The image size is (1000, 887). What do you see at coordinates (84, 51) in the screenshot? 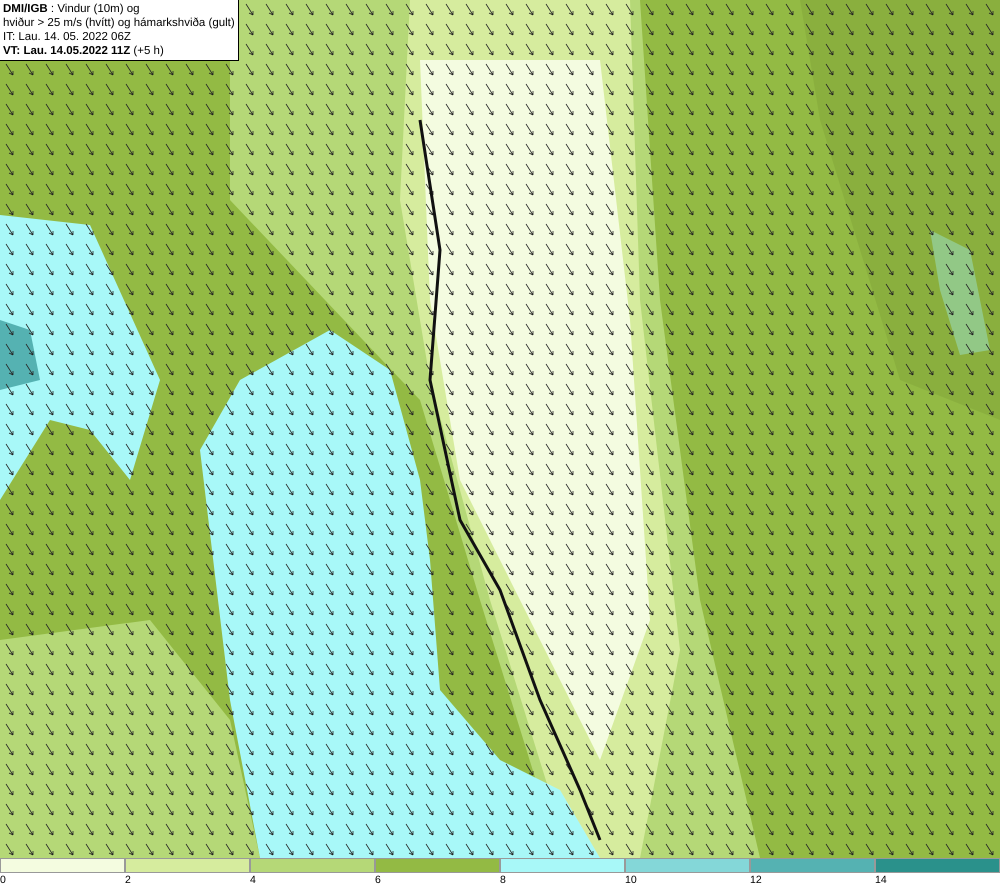
I see `caption-line: VT: Lau. 14.05.2022 11Z (+5 h)` at bounding box center [84, 51].